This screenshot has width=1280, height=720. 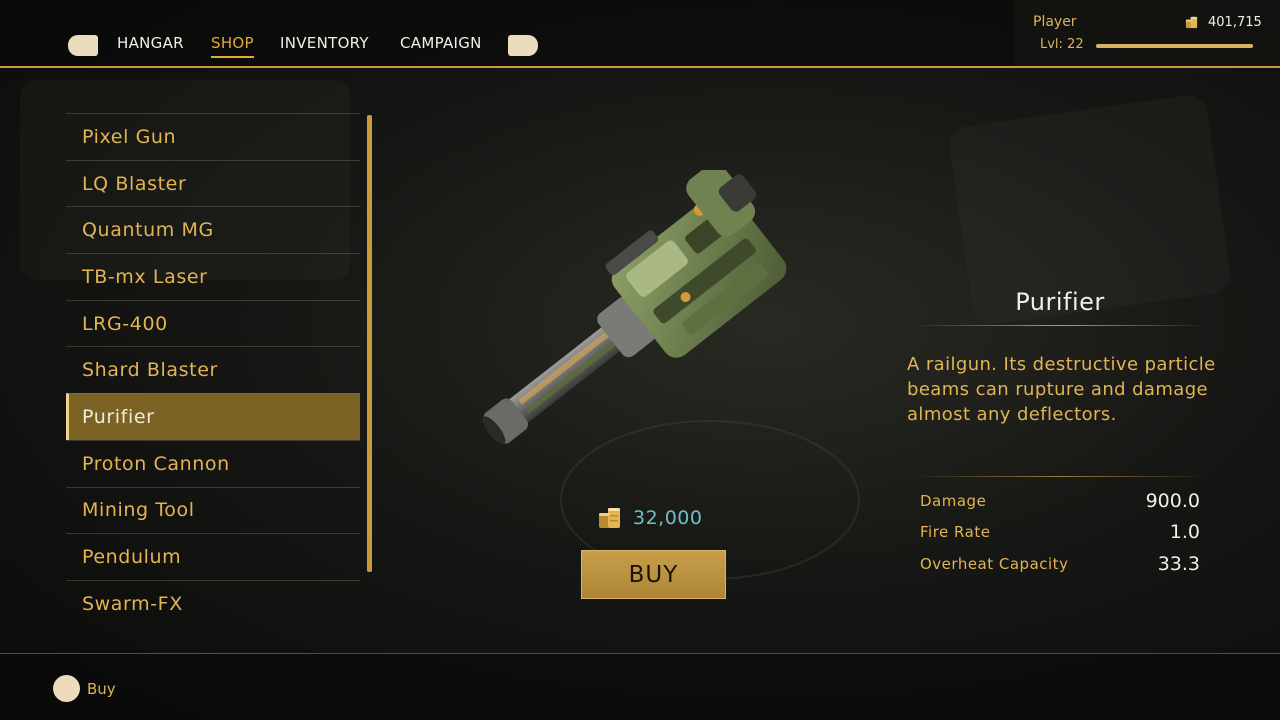 What do you see at coordinates (1060, 302) in the screenshot?
I see `item-title: Purifier` at bounding box center [1060, 302].